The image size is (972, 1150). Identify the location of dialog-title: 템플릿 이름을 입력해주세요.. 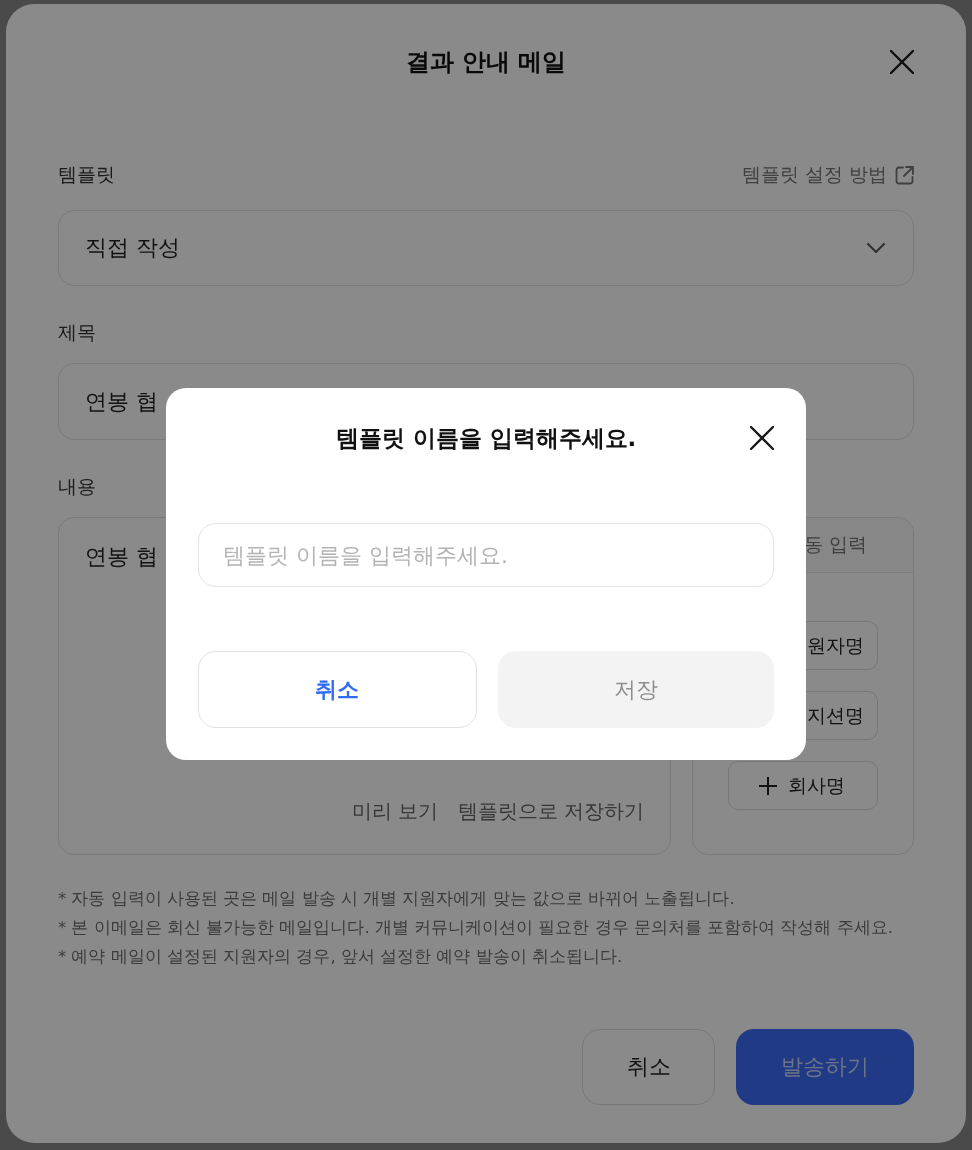
(486, 438).